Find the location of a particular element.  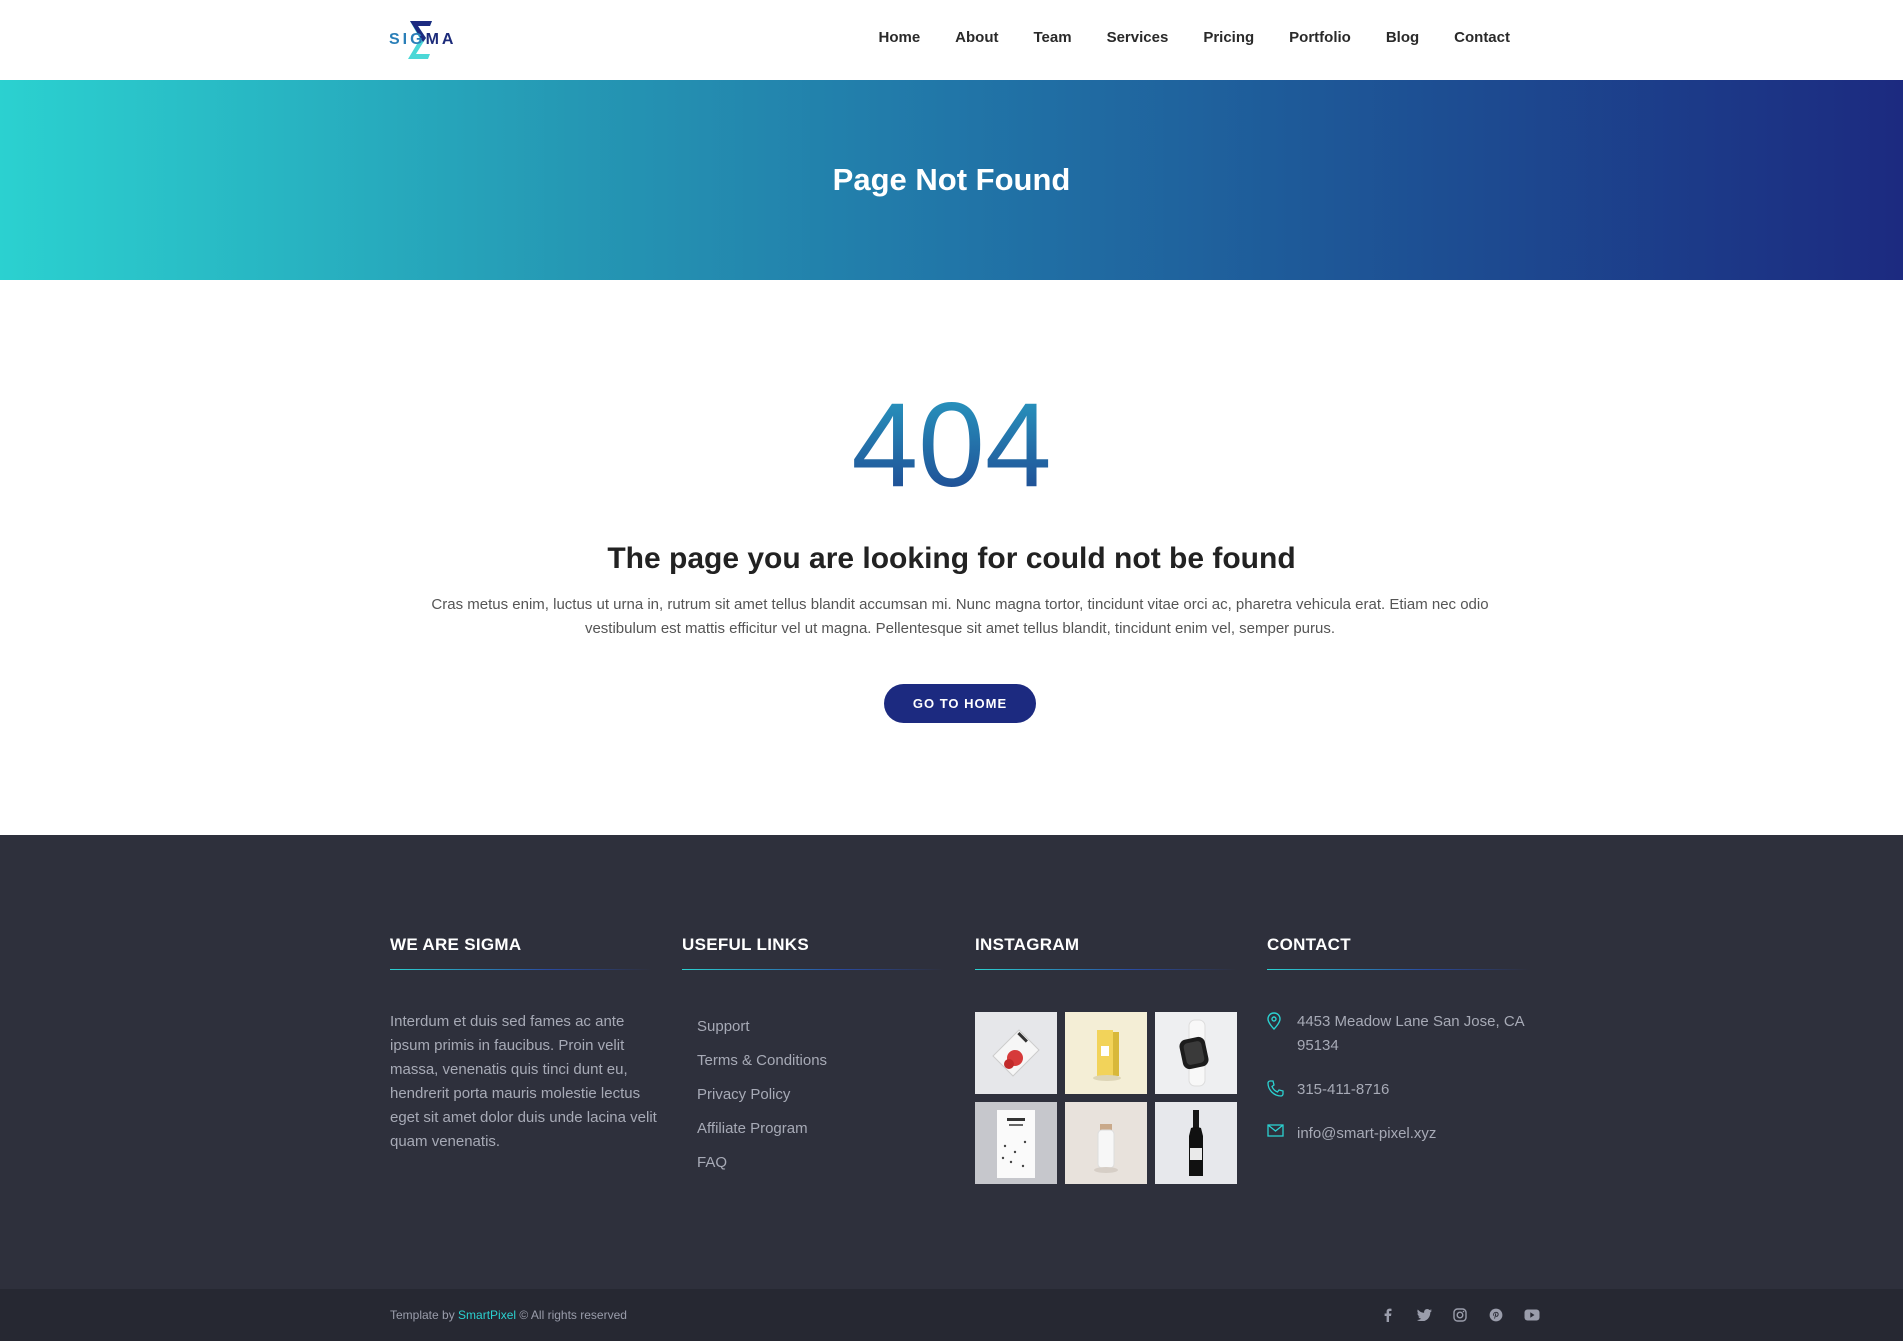

link-support: Support is located at coordinates (820, 1027).